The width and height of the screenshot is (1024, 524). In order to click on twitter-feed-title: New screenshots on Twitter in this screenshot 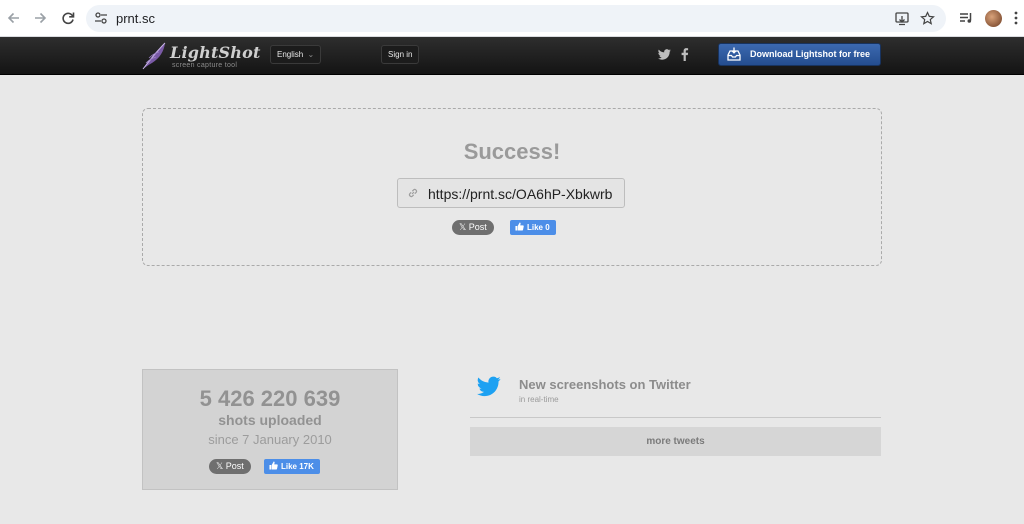, I will do `click(605, 384)`.